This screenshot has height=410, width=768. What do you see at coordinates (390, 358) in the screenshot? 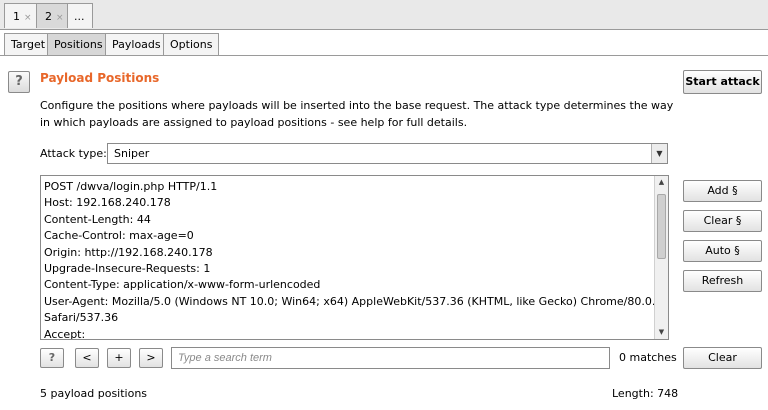
I see `search-input` at bounding box center [390, 358].